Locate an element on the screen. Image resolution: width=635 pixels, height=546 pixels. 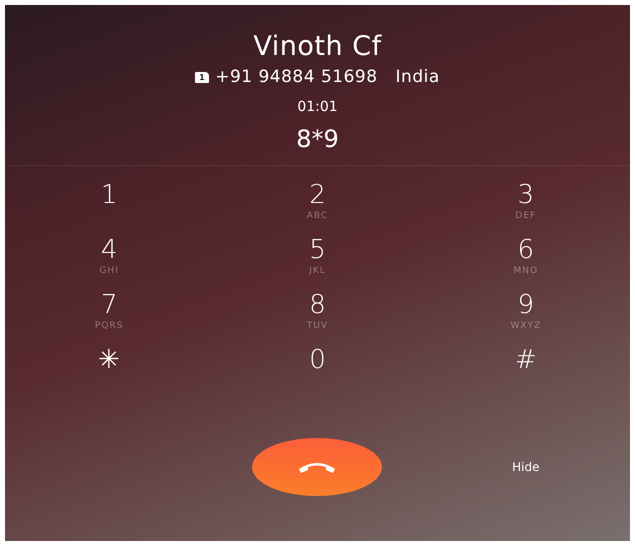
keypad-key: 8 TUV is located at coordinates (317, 317).